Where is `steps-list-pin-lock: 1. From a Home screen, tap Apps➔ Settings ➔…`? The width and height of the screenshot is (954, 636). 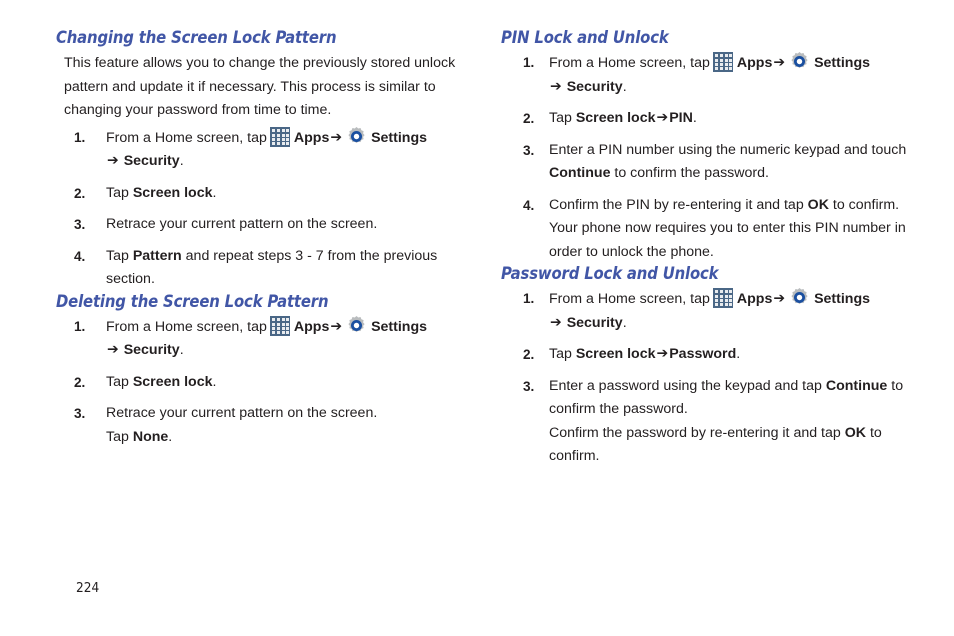 steps-list-pin-lock: 1. From a Home screen, tap Apps➔ Settings ➔… is located at coordinates (712, 157).